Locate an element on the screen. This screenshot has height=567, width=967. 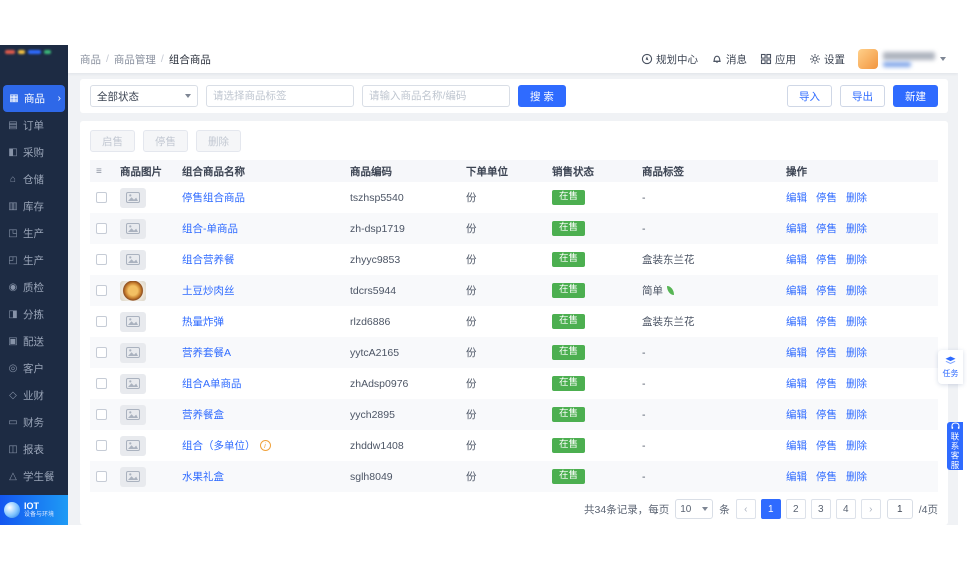
product-name-link: 水果礼盒 is located at coordinates (203, 477).